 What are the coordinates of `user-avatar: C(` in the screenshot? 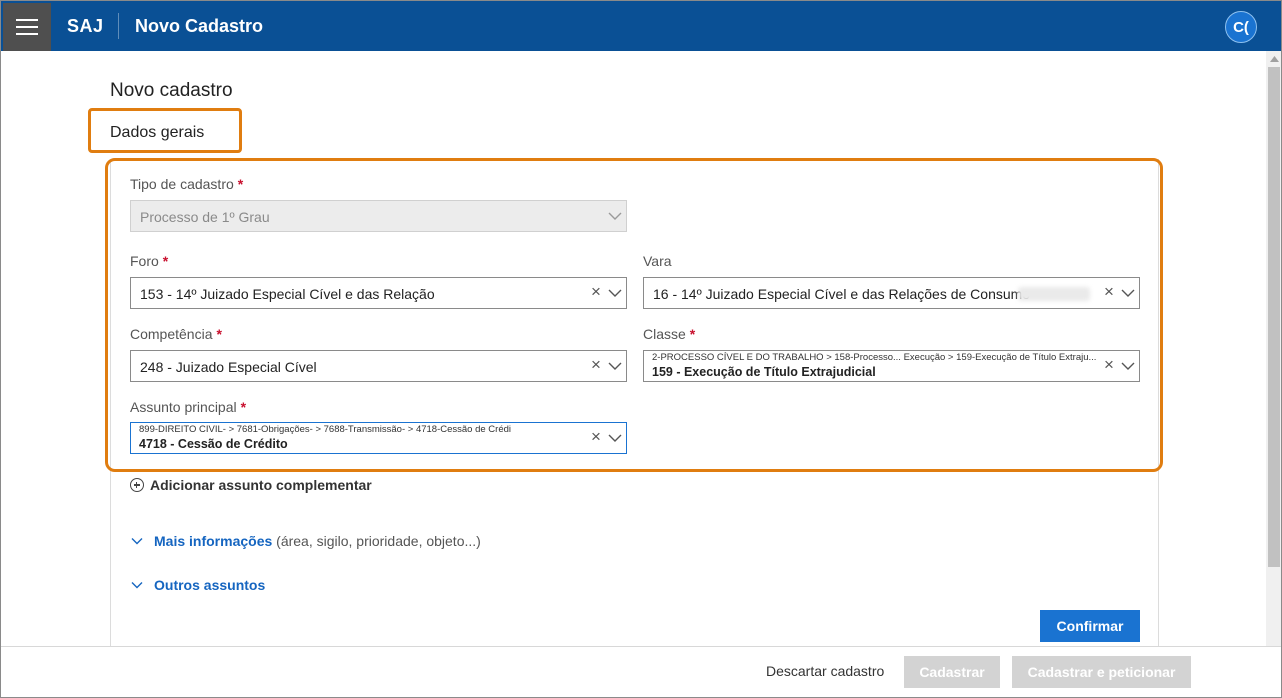 It's located at (1241, 27).